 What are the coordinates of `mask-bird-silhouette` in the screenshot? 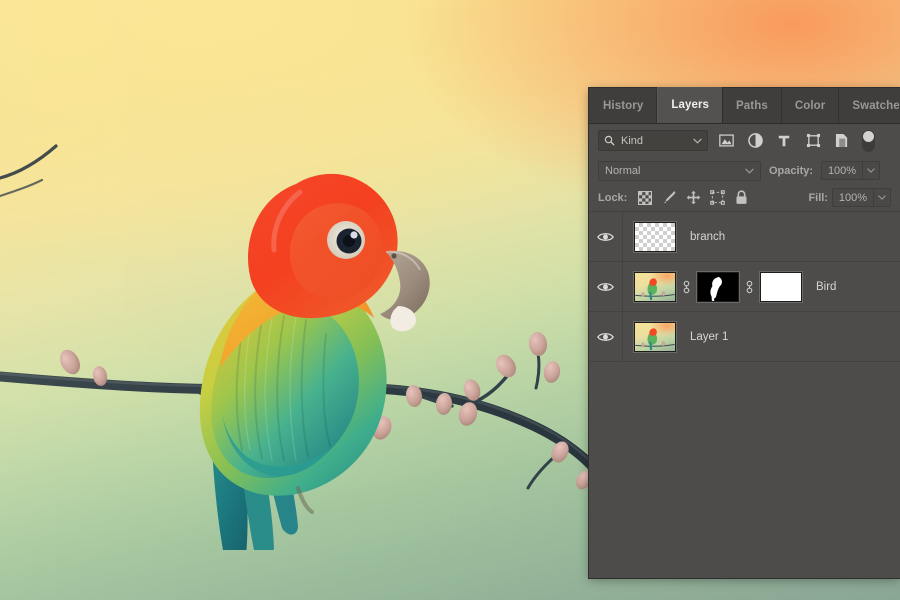 It's located at (716, 288).